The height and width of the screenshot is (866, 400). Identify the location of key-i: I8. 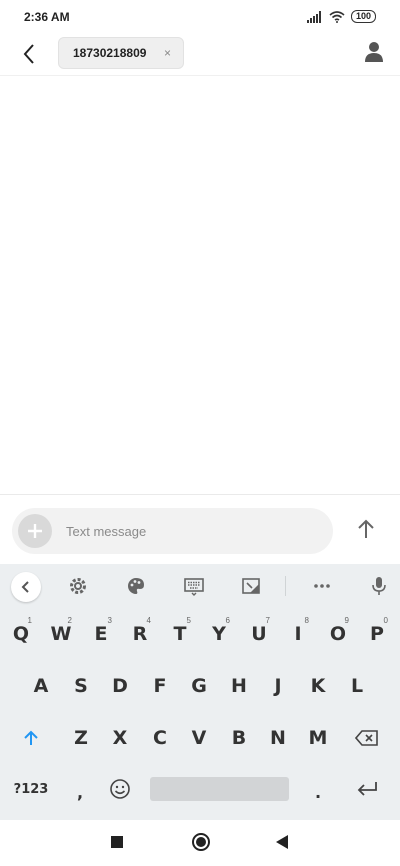
(298, 634).